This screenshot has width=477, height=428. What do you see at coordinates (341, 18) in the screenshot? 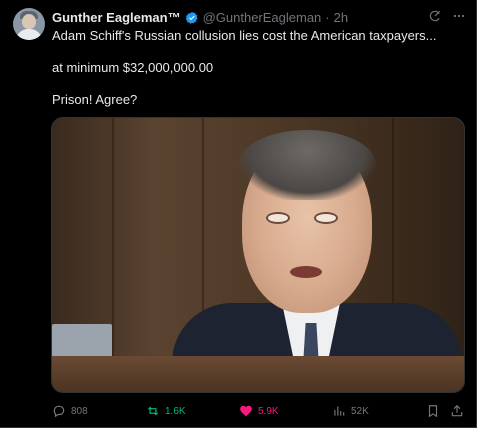
I see `timestamp: 2h` at bounding box center [341, 18].